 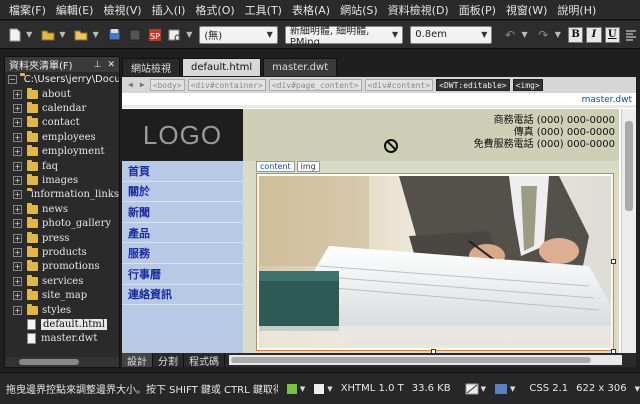 I want to click on style-select: (無) ▼, so click(x=238, y=34).